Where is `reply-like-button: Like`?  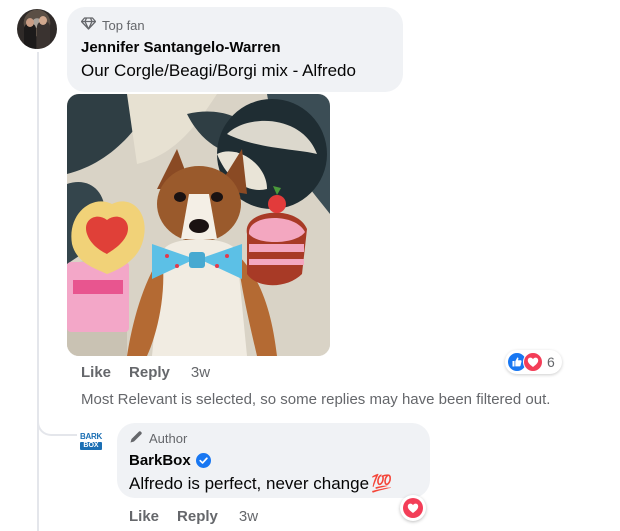
reply-like-button: Like is located at coordinates (144, 516).